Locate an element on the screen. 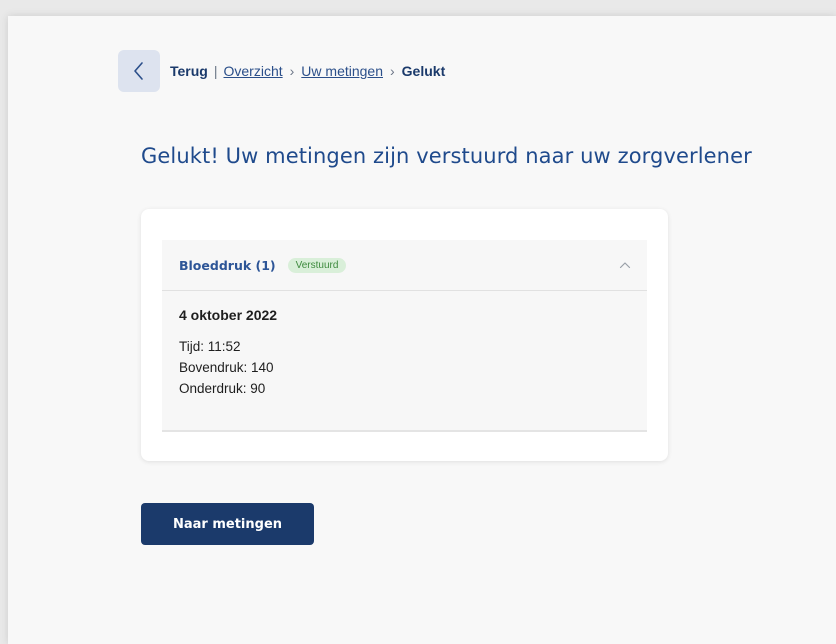 Image resolution: width=836 pixels, height=644 pixels. status-badge: Verstuurd is located at coordinates (317, 265).